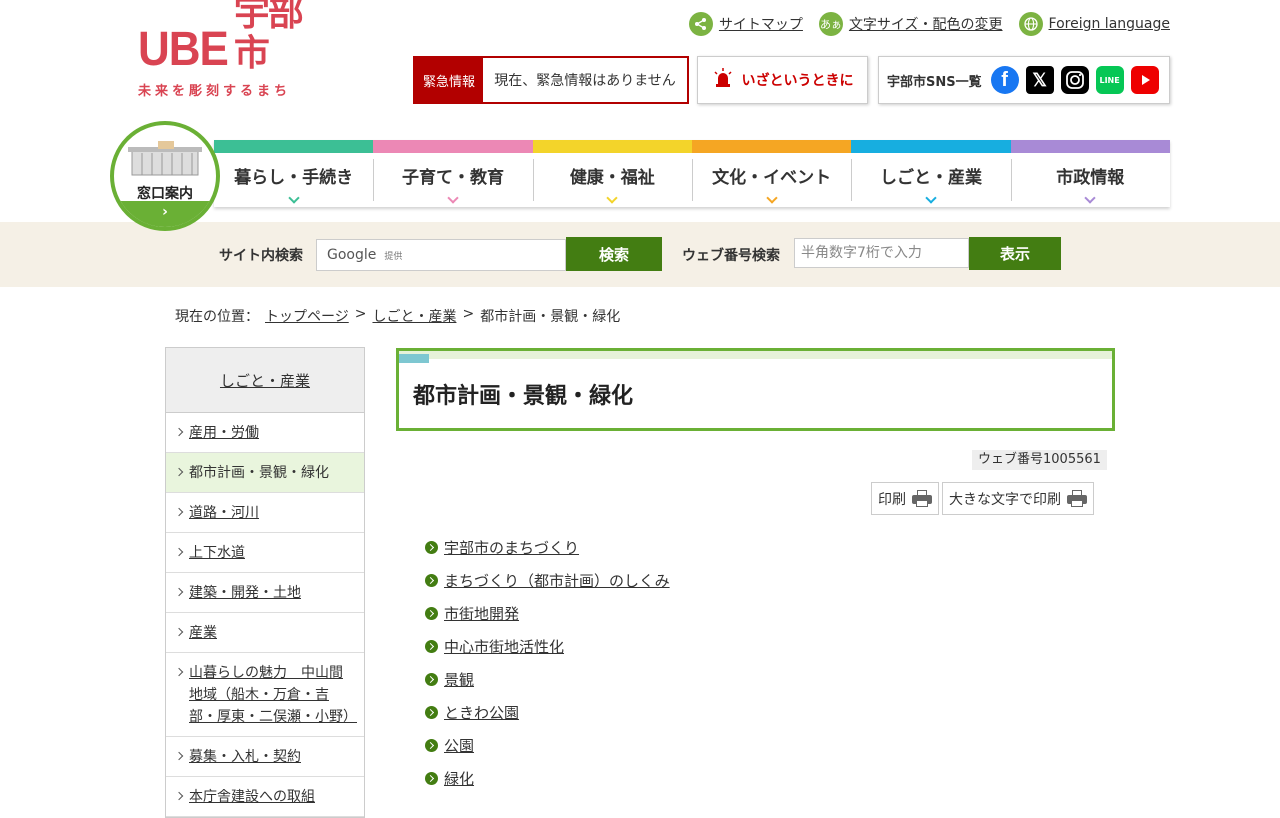  I want to click on link-label: まちづくり（都市計画）のしくみ, so click(557, 581).